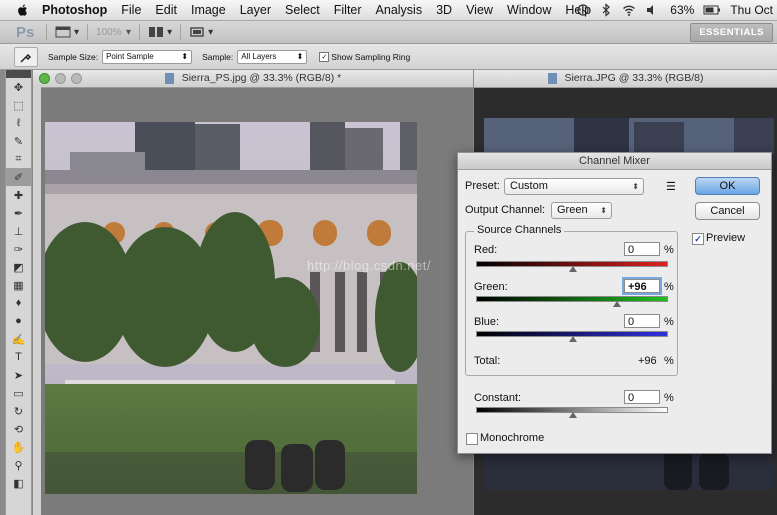 This screenshot has width=777, height=515. Describe the element at coordinates (529, 10) in the screenshot. I see `menu-window: Window` at that location.